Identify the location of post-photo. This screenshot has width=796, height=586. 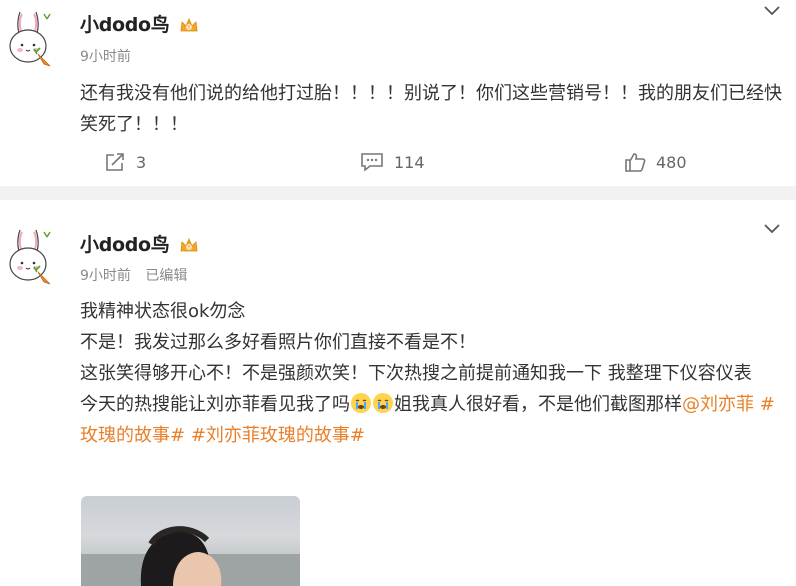
(190, 541).